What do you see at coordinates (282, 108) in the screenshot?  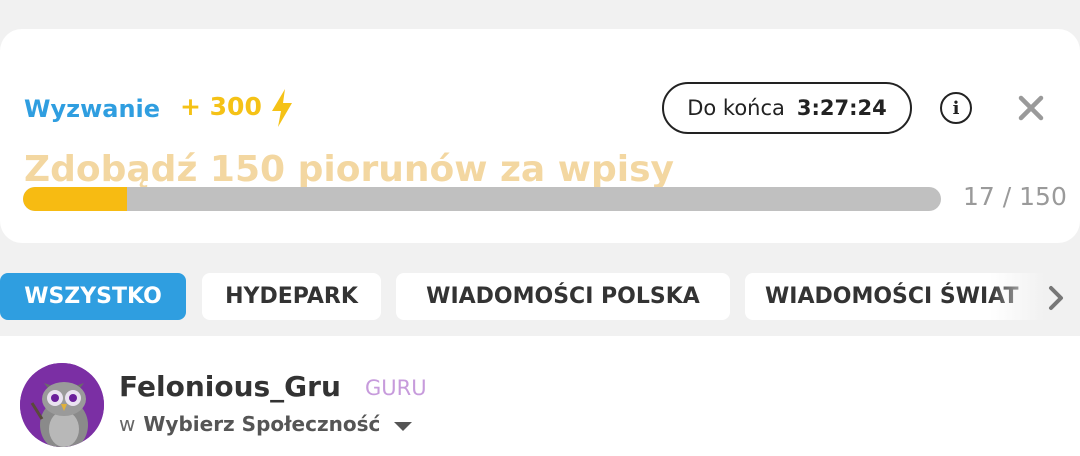 I see `lightning-icon` at bounding box center [282, 108].